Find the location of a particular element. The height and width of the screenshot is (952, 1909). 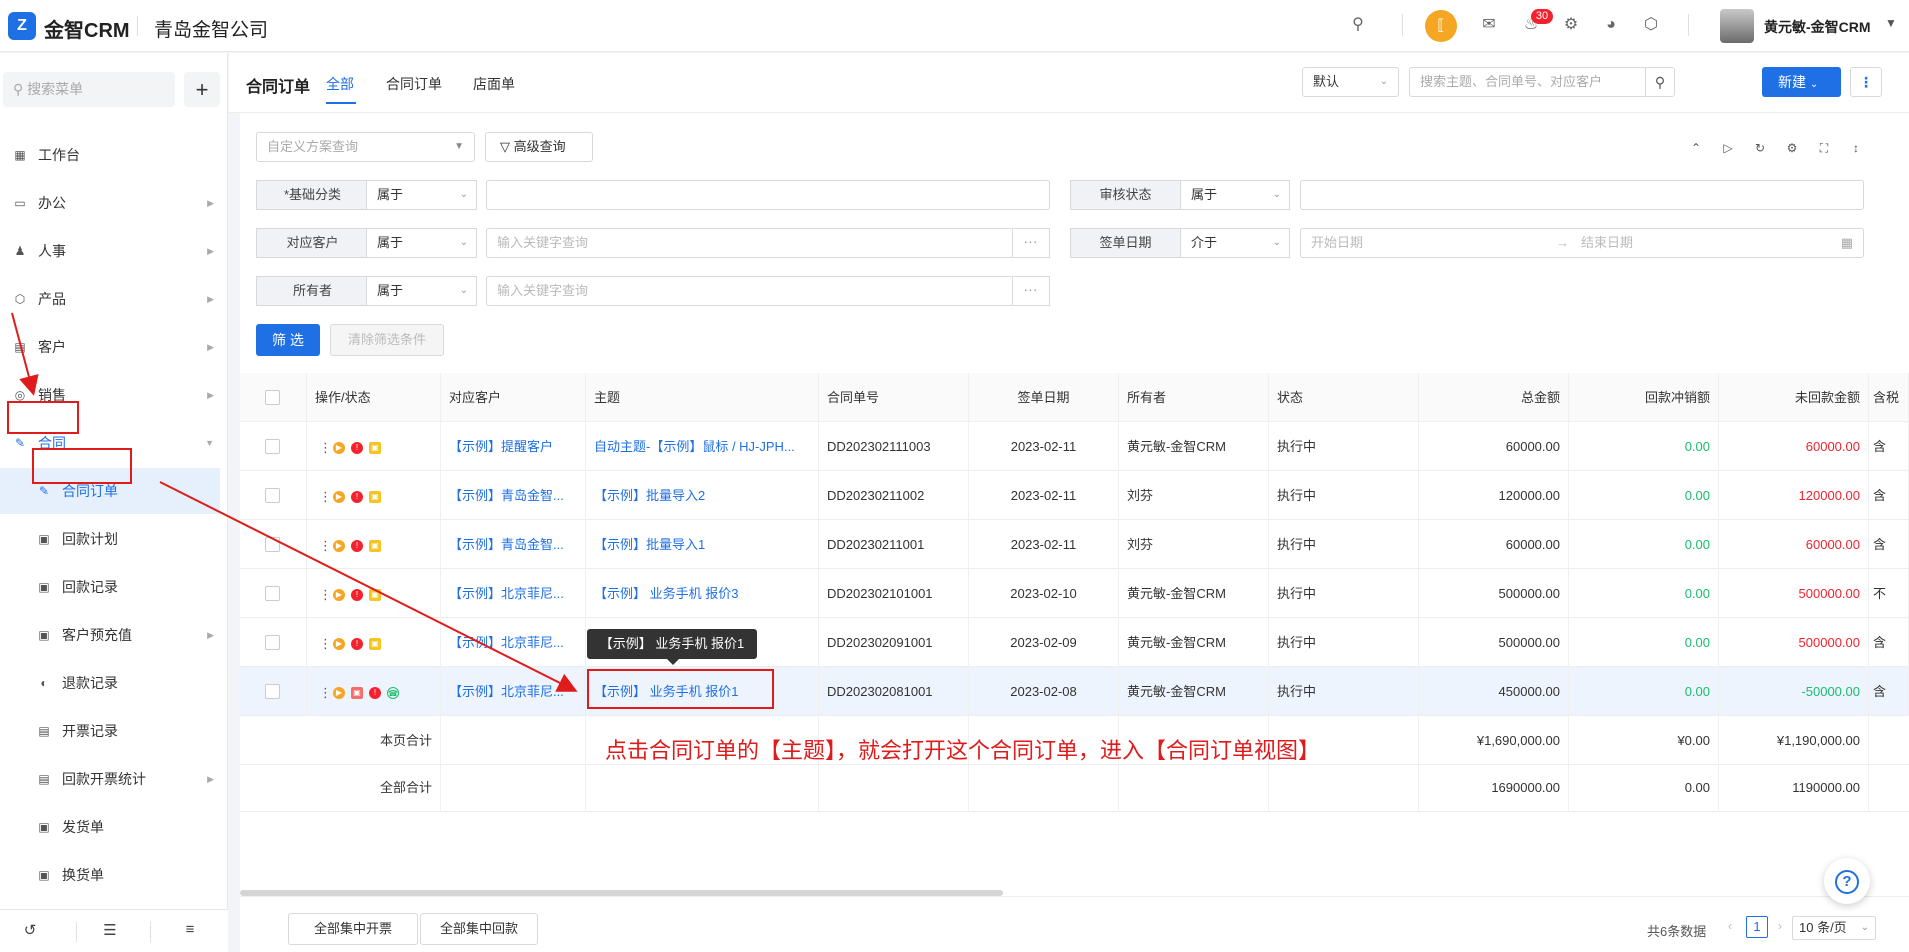

filter-input-owner: 输入关键字查询 is located at coordinates (749, 291).